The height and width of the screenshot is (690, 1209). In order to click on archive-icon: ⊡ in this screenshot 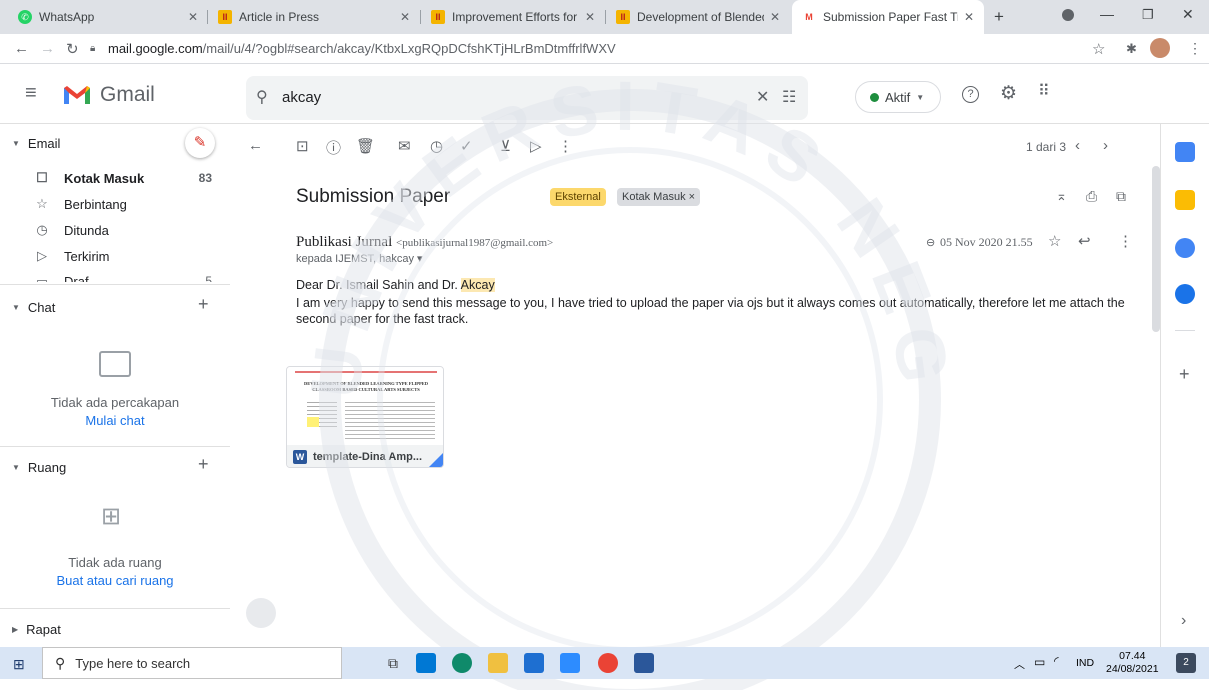, I will do `click(302, 146)`.